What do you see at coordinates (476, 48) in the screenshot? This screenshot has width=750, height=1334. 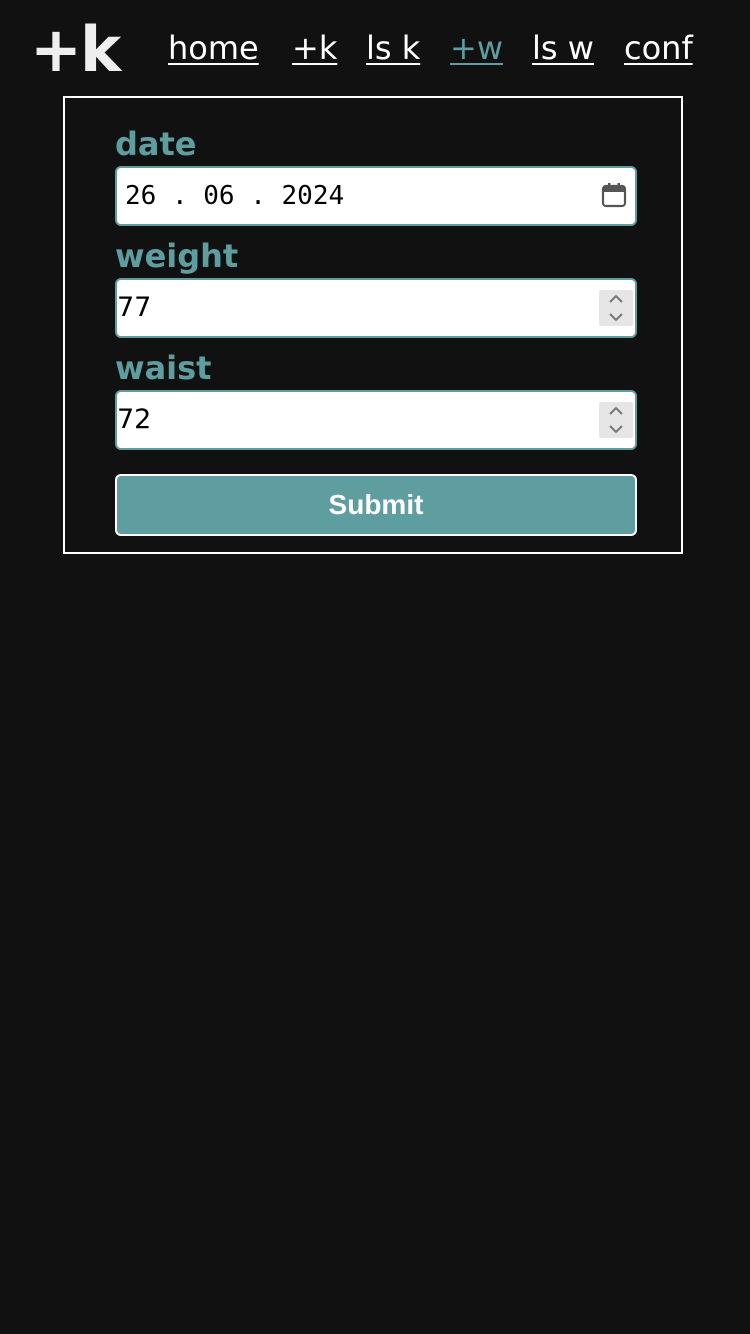 I see `nav-link-add-w: +w` at bounding box center [476, 48].